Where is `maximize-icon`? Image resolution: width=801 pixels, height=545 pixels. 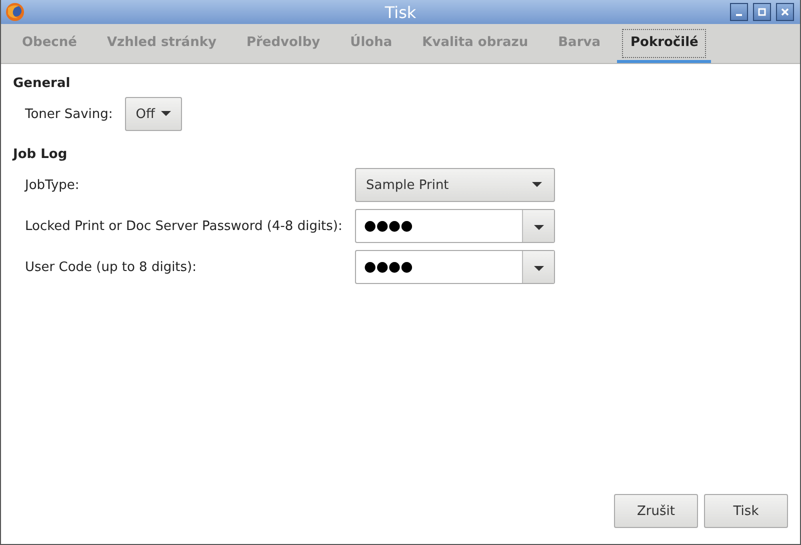
maximize-icon is located at coordinates (762, 12).